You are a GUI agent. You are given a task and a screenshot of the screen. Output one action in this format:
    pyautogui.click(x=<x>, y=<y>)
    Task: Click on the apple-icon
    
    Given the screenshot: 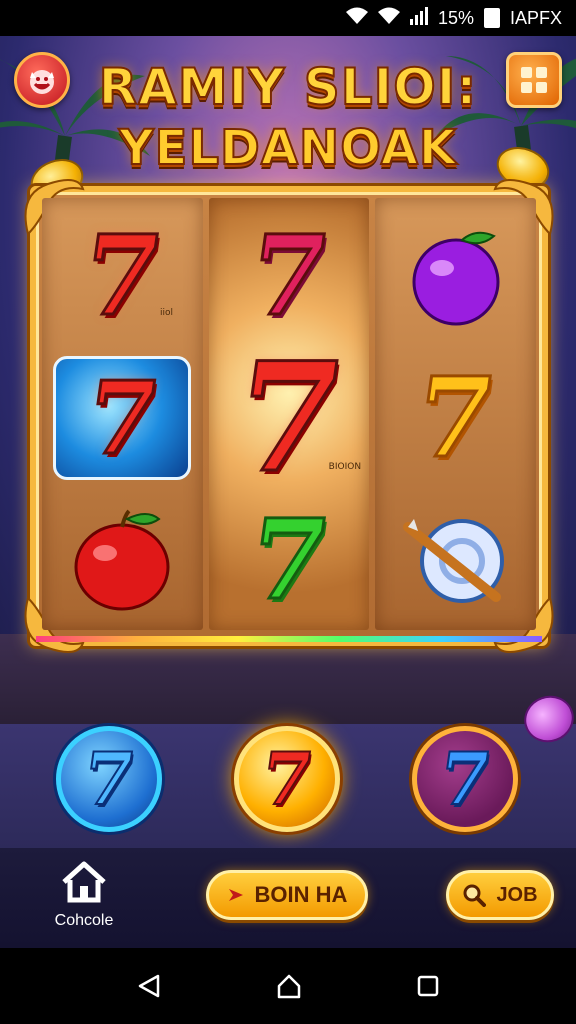 What is the action you would take?
    pyautogui.click(x=122, y=560)
    